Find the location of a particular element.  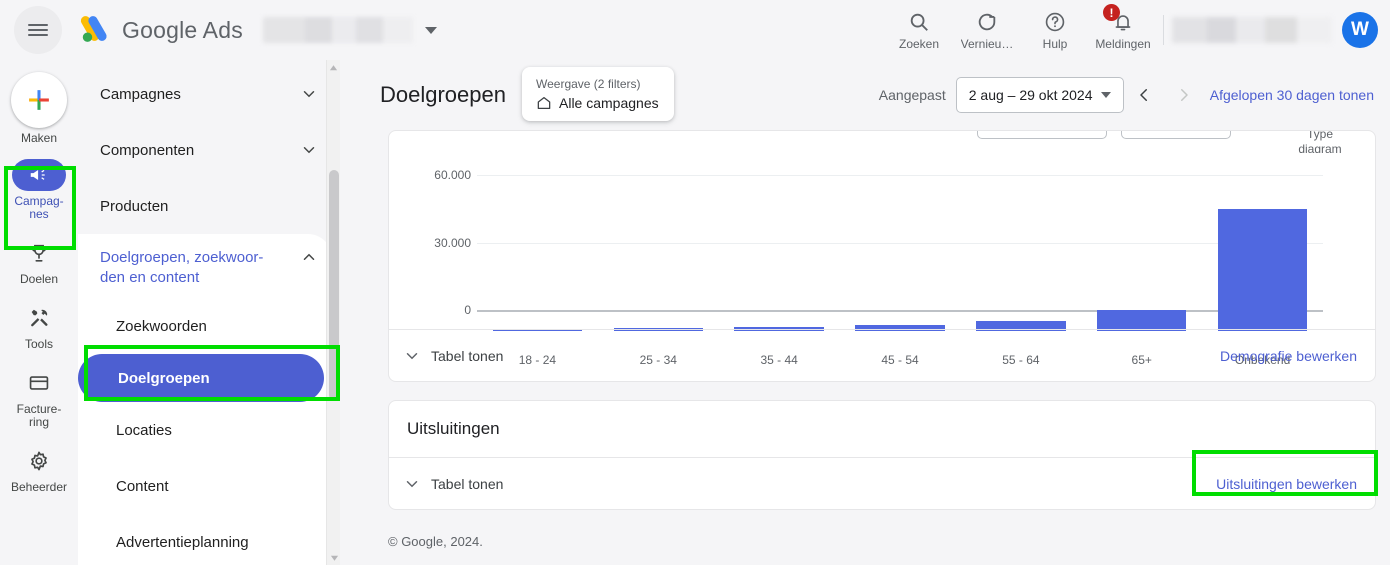

scroll-down-arrow-icon is located at coordinates (333, 558).